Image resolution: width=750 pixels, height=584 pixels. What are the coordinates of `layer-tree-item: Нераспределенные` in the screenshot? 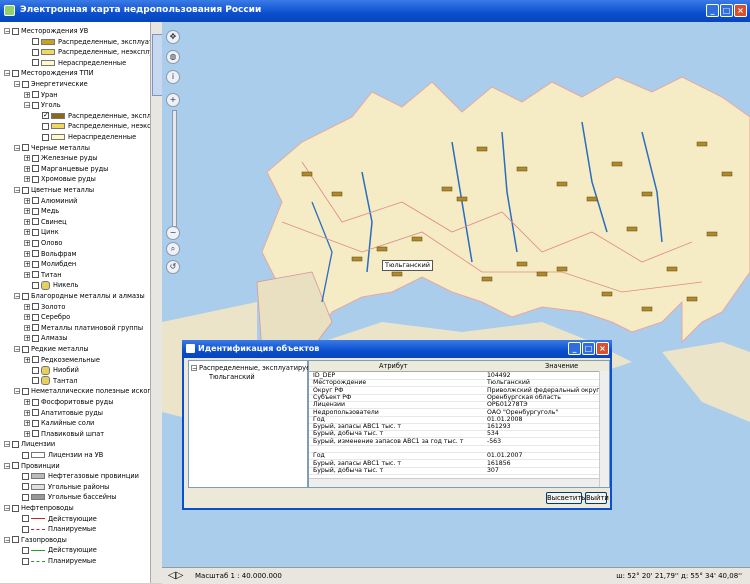 It's located at (75, 63).